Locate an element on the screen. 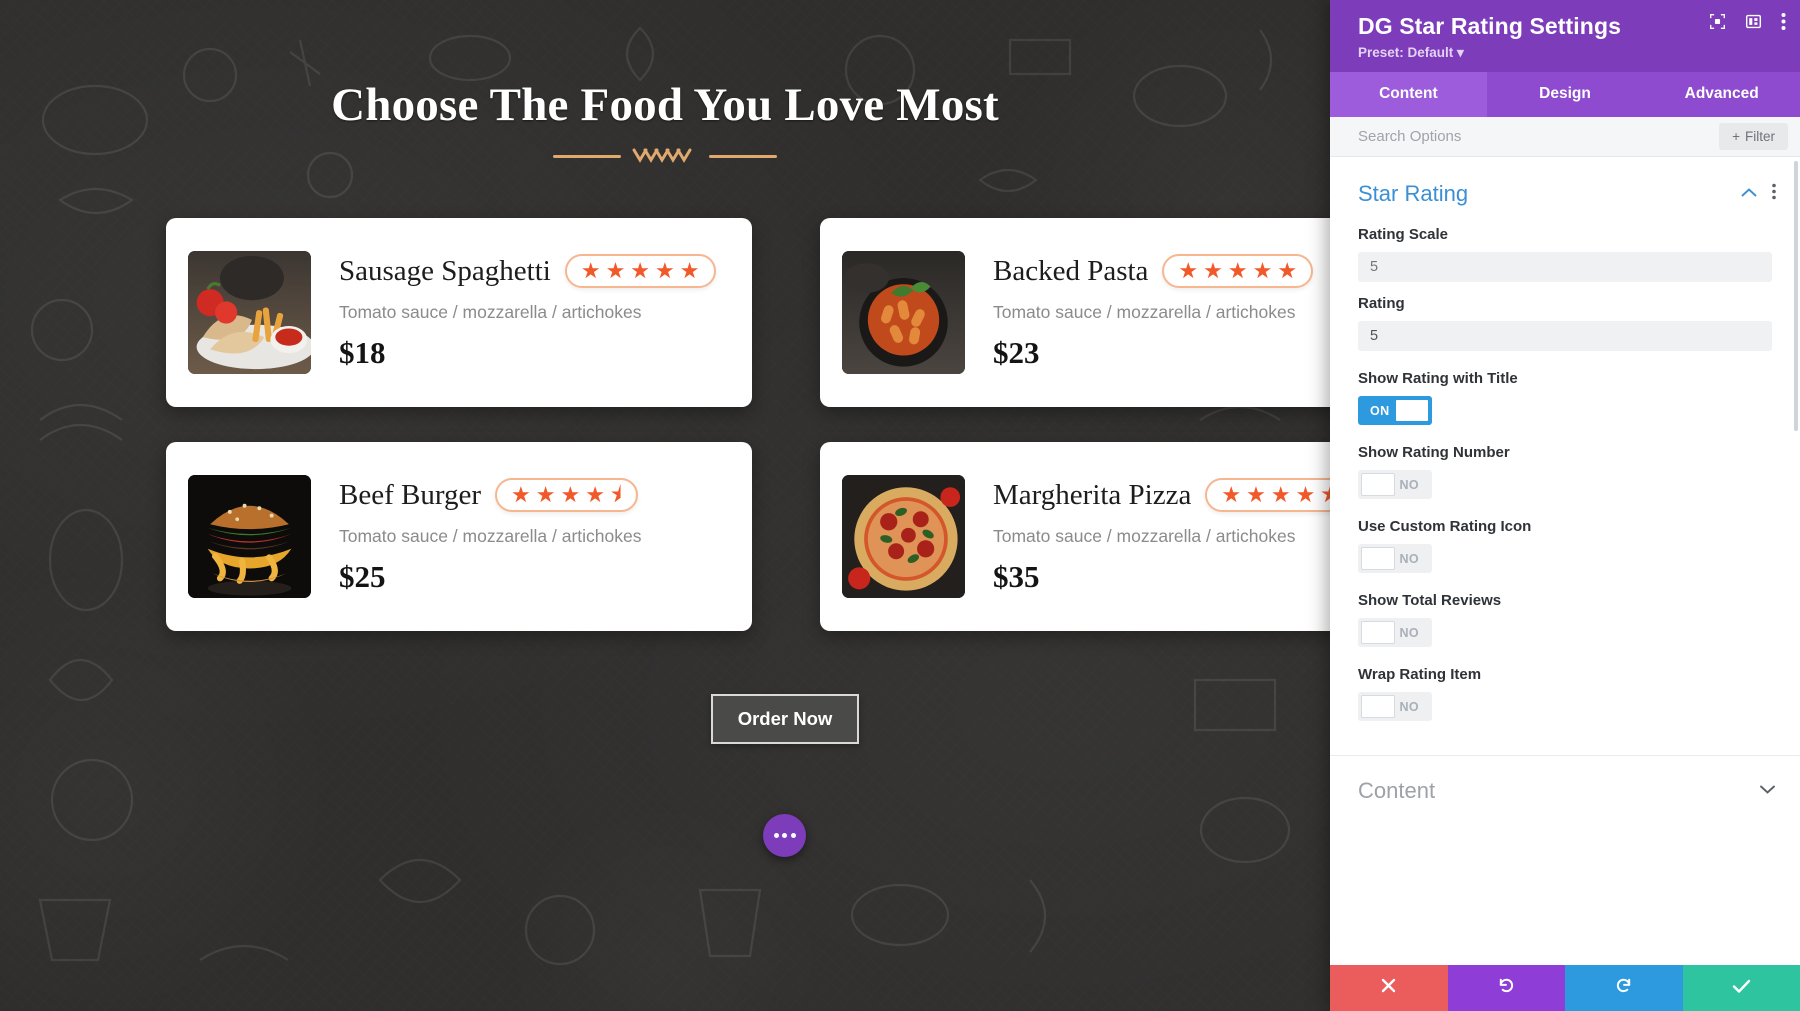 The image size is (1800, 1011). modal-footer is located at coordinates (1565, 988).